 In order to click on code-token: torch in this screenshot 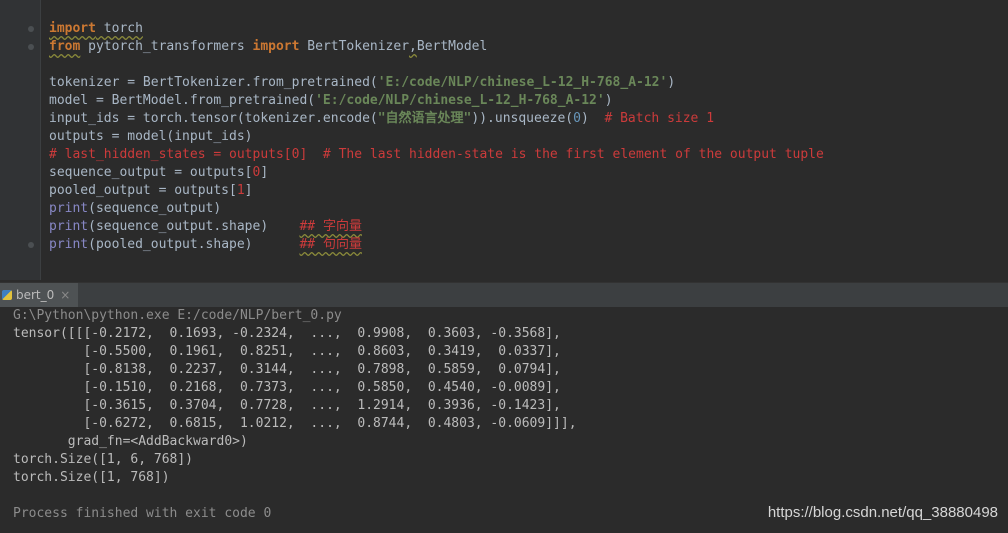, I will do `click(119, 28)`.